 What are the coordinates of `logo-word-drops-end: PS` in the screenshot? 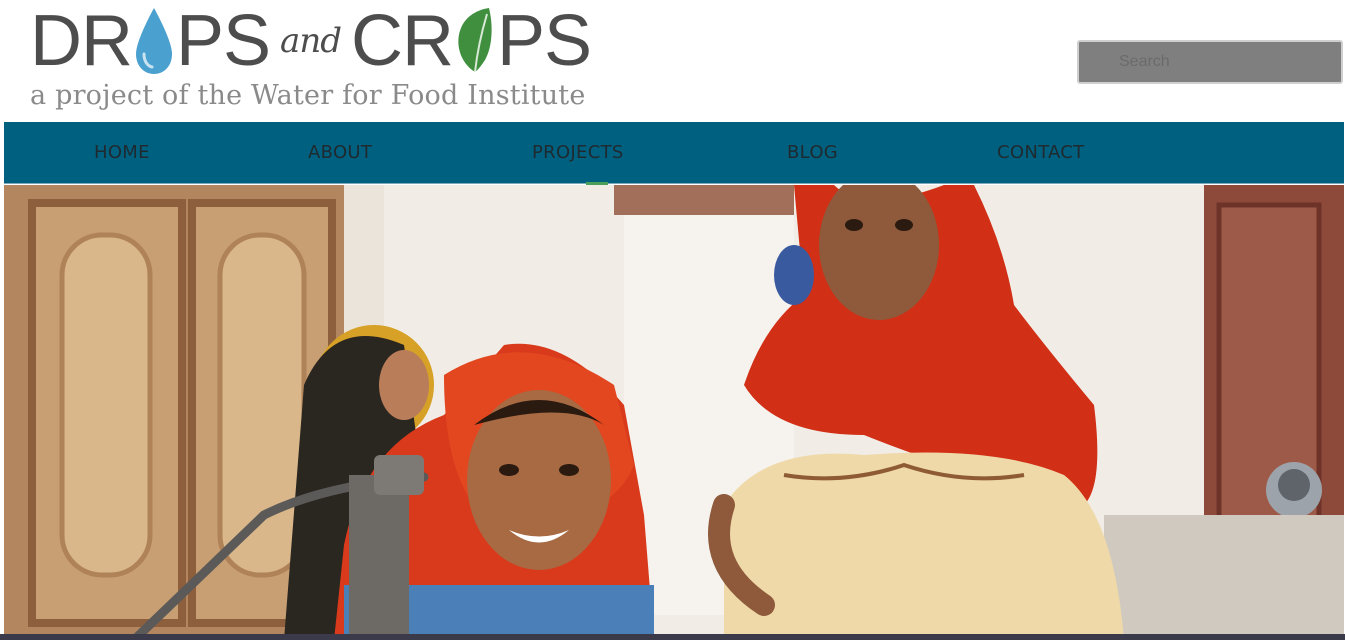 It's located at (223, 41).